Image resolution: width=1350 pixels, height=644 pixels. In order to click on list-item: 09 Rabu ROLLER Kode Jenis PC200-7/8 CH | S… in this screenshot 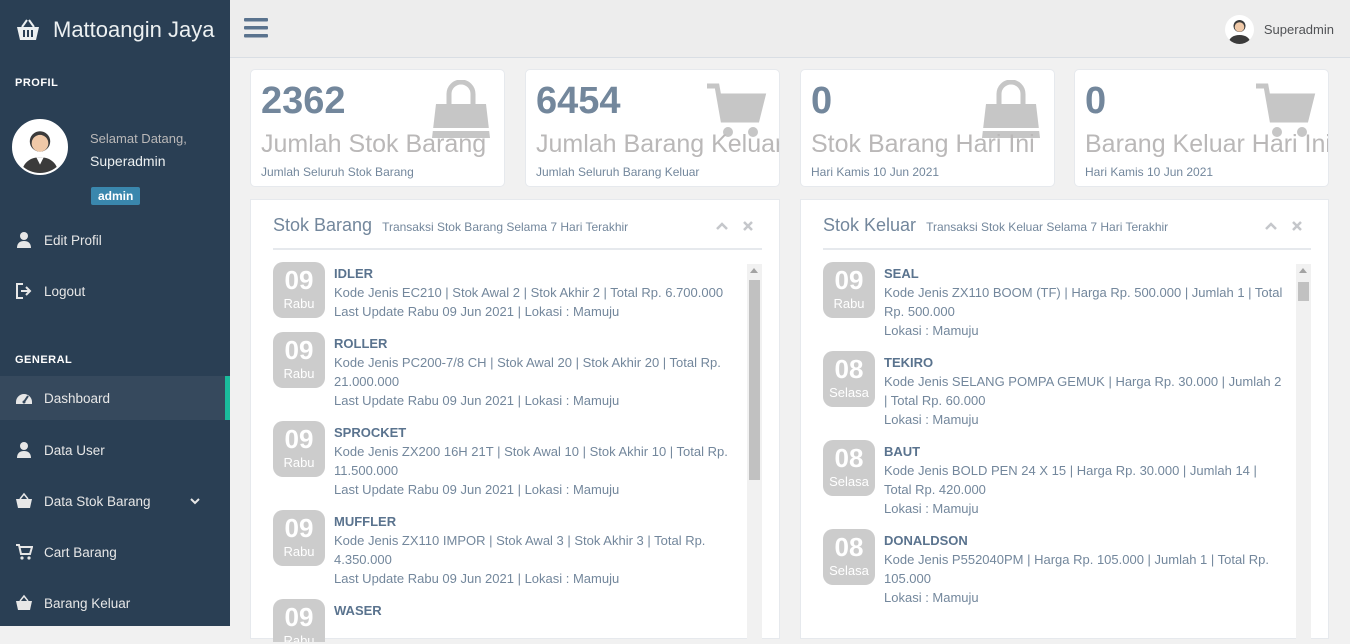, I will do `click(504, 371)`.